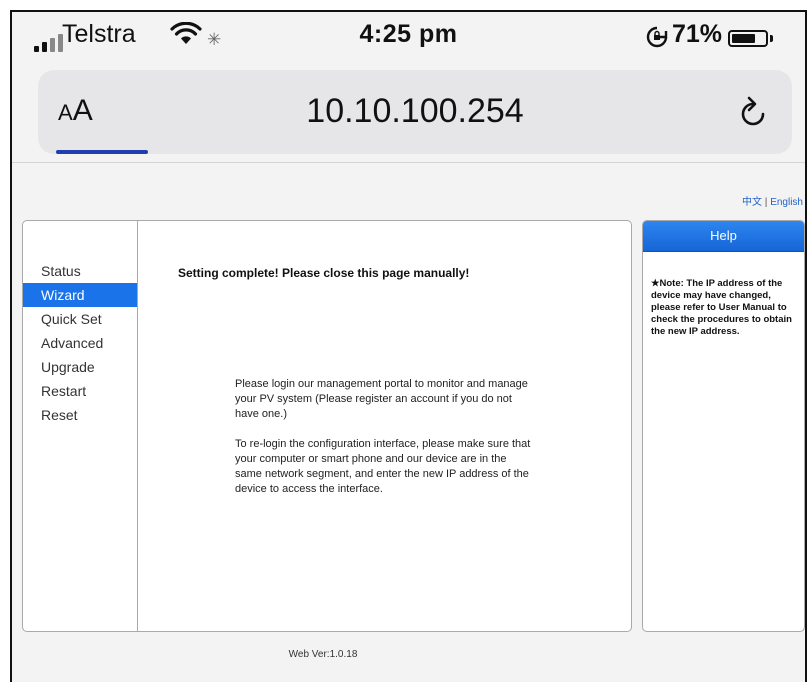 The image size is (809, 682). I want to click on reload-icon, so click(753, 112).